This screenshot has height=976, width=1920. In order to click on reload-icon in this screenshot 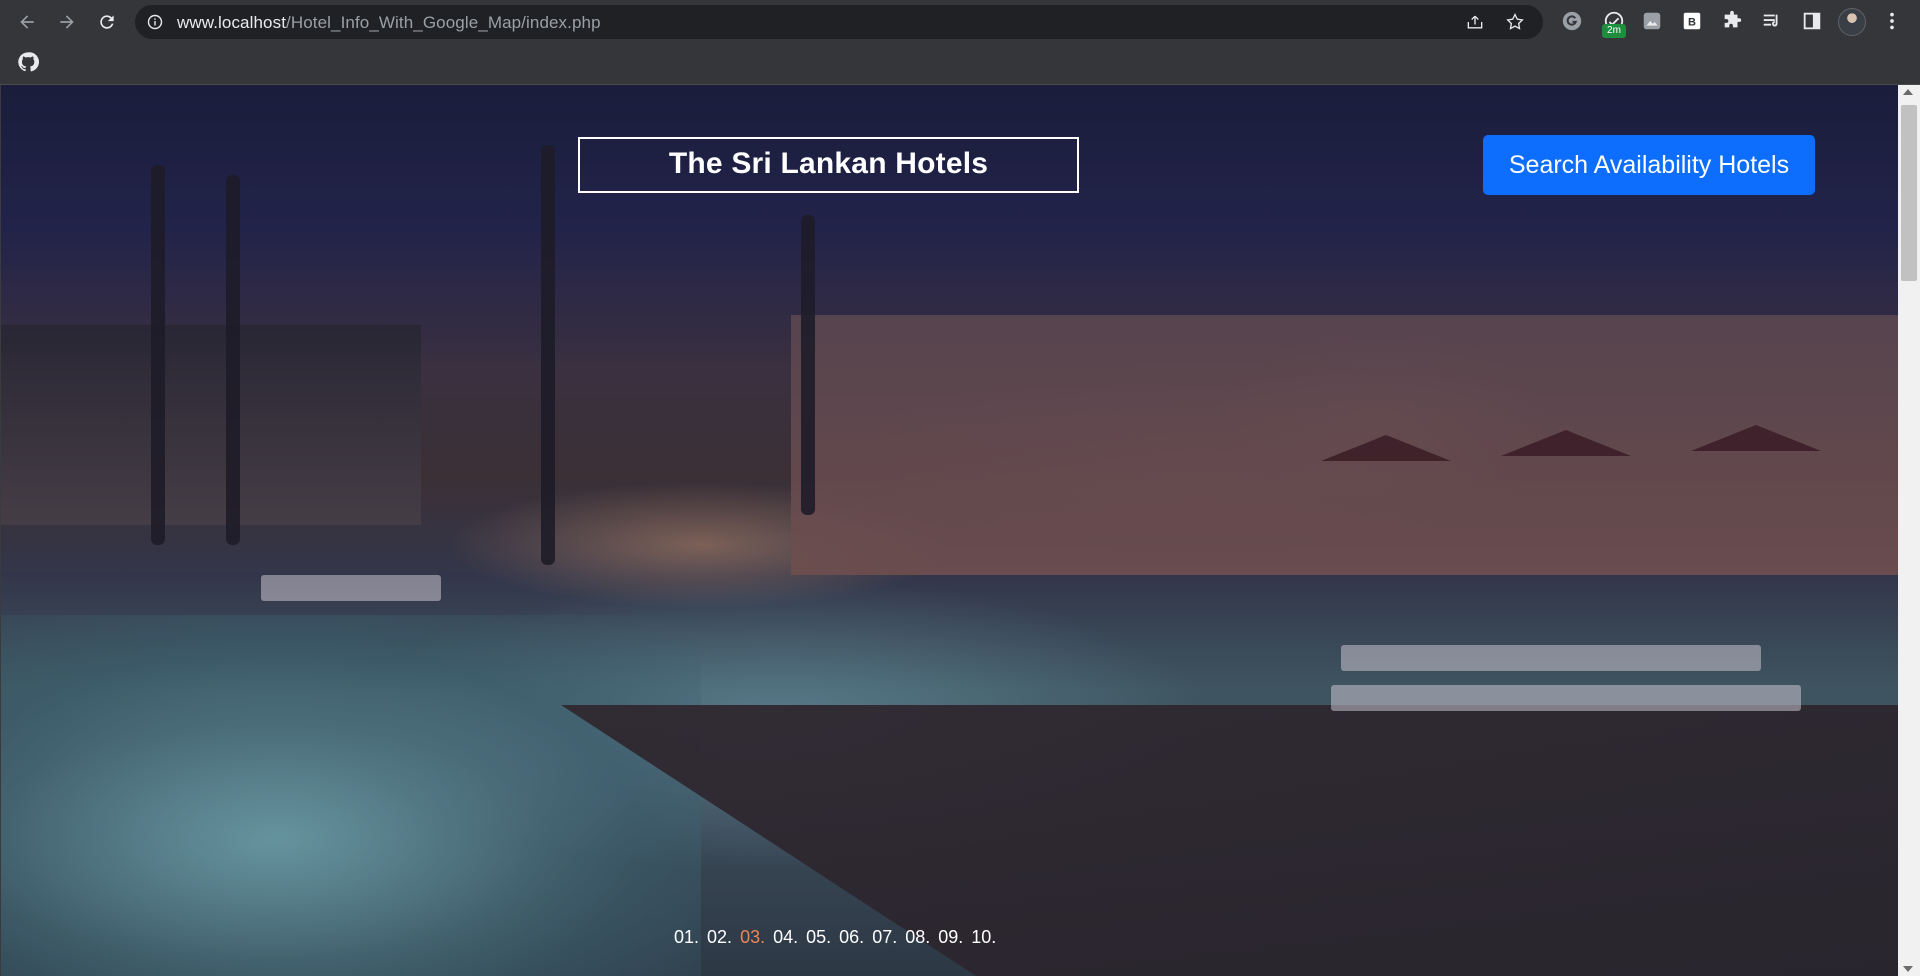, I will do `click(107, 22)`.